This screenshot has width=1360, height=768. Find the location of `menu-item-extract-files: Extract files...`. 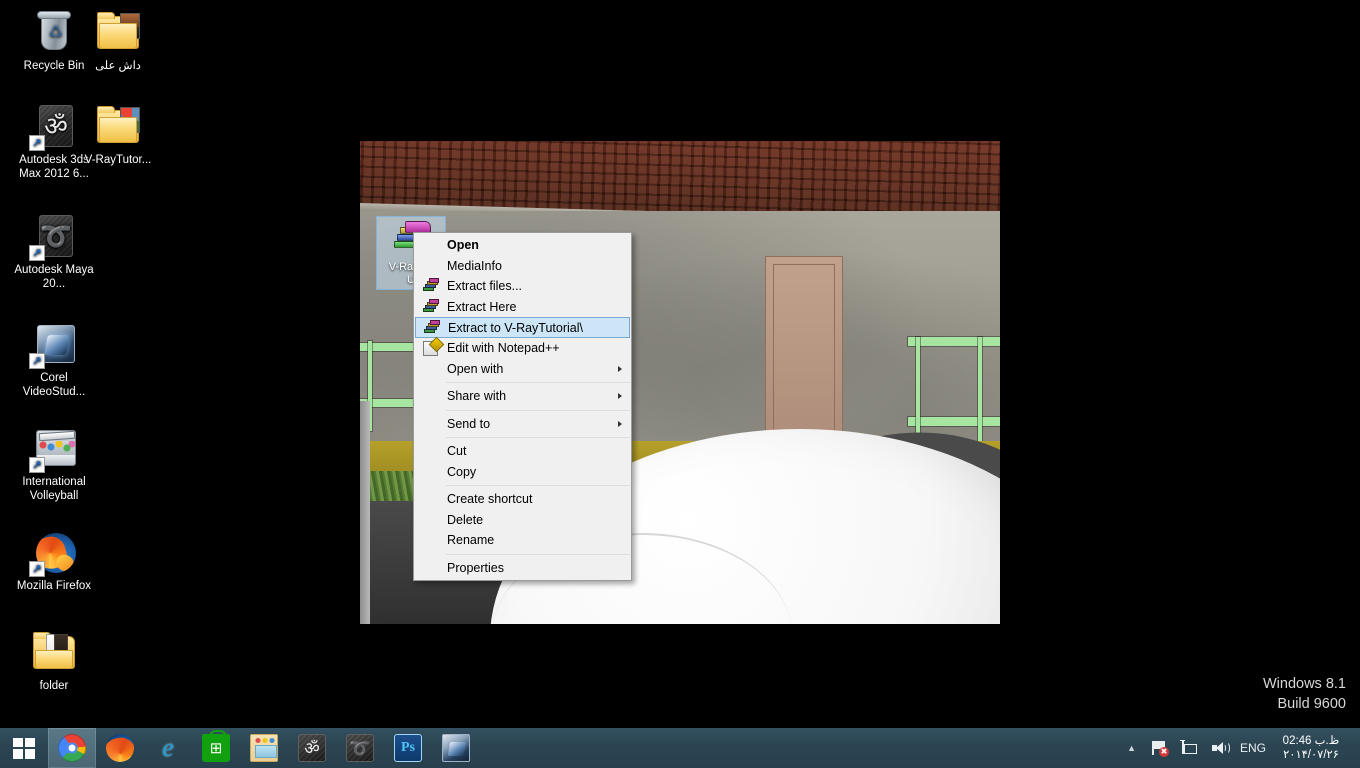

menu-item-extract-files: Extract files... is located at coordinates (522, 286).